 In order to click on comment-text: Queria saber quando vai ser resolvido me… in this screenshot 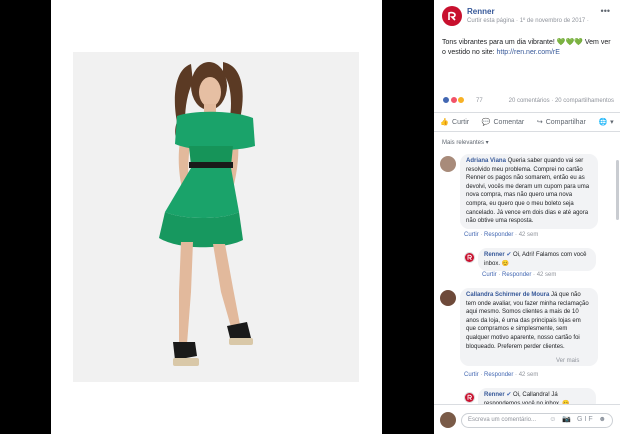, I will do `click(528, 191)`.